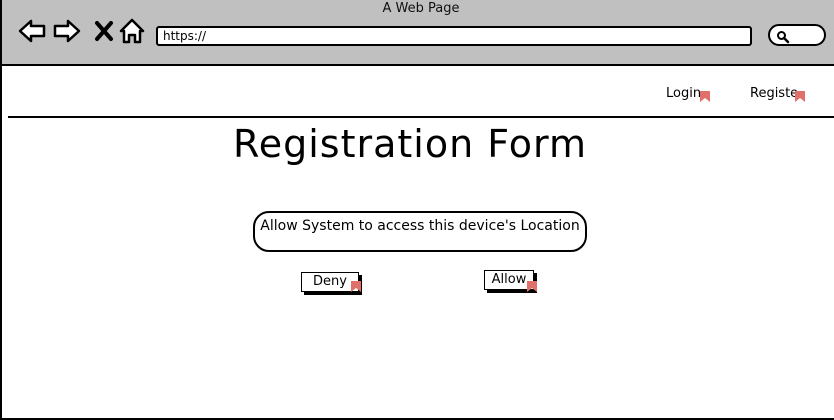 The height and width of the screenshot is (420, 834). What do you see at coordinates (421, 8) in the screenshot?
I see `window-title: A Web Page` at bounding box center [421, 8].